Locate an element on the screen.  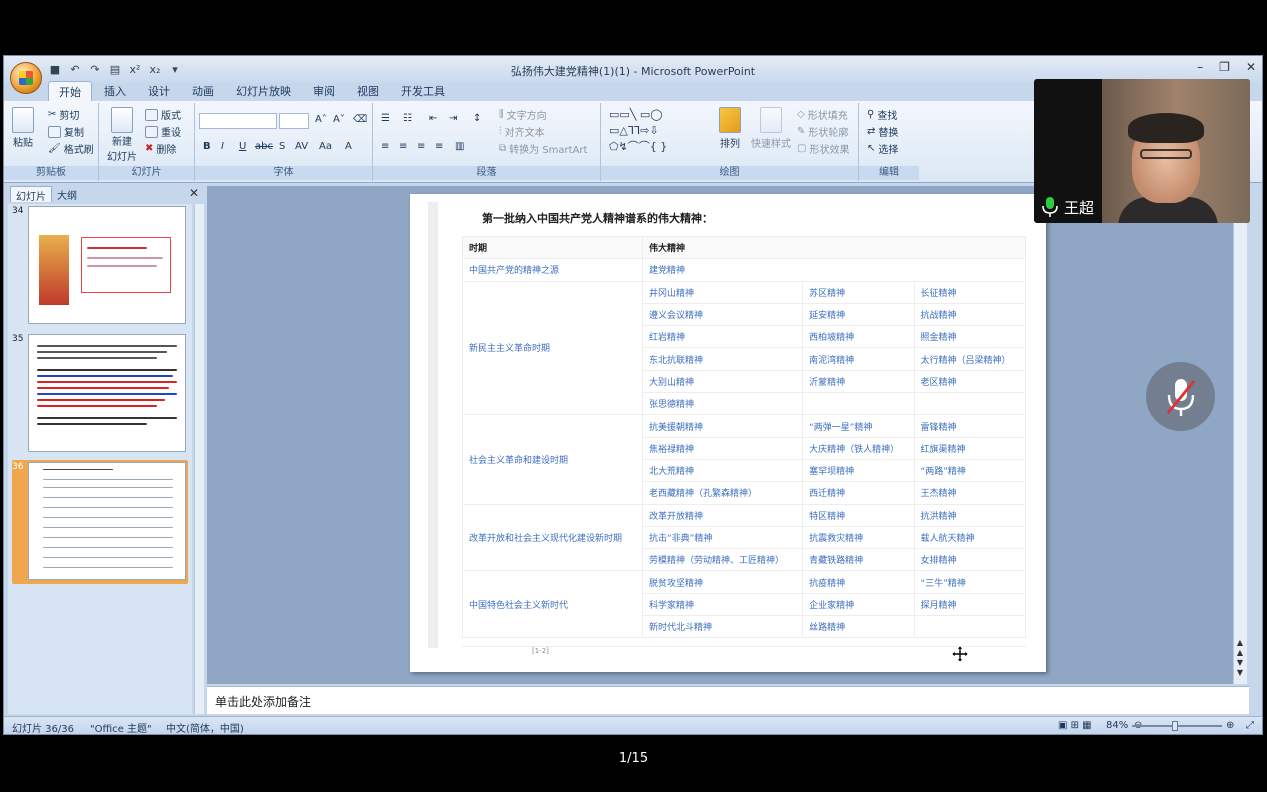
tab-view: 视图 is located at coordinates (368, 91).